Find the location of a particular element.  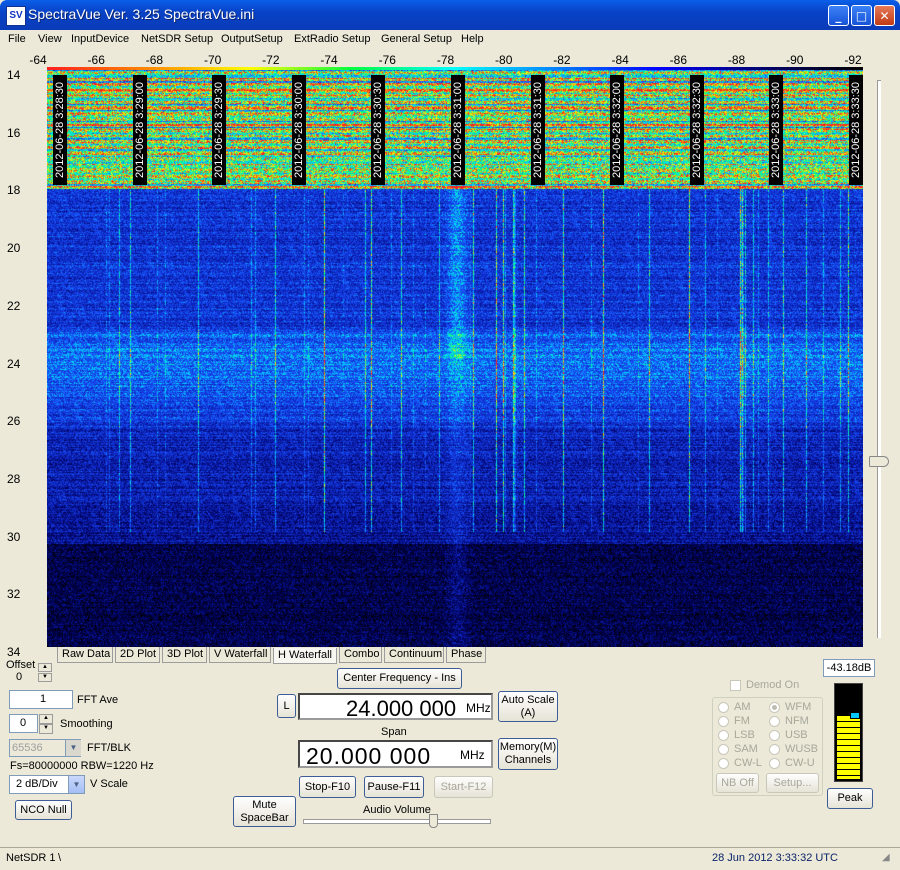

x-tick-label: -76 is located at coordinates (387, 60).